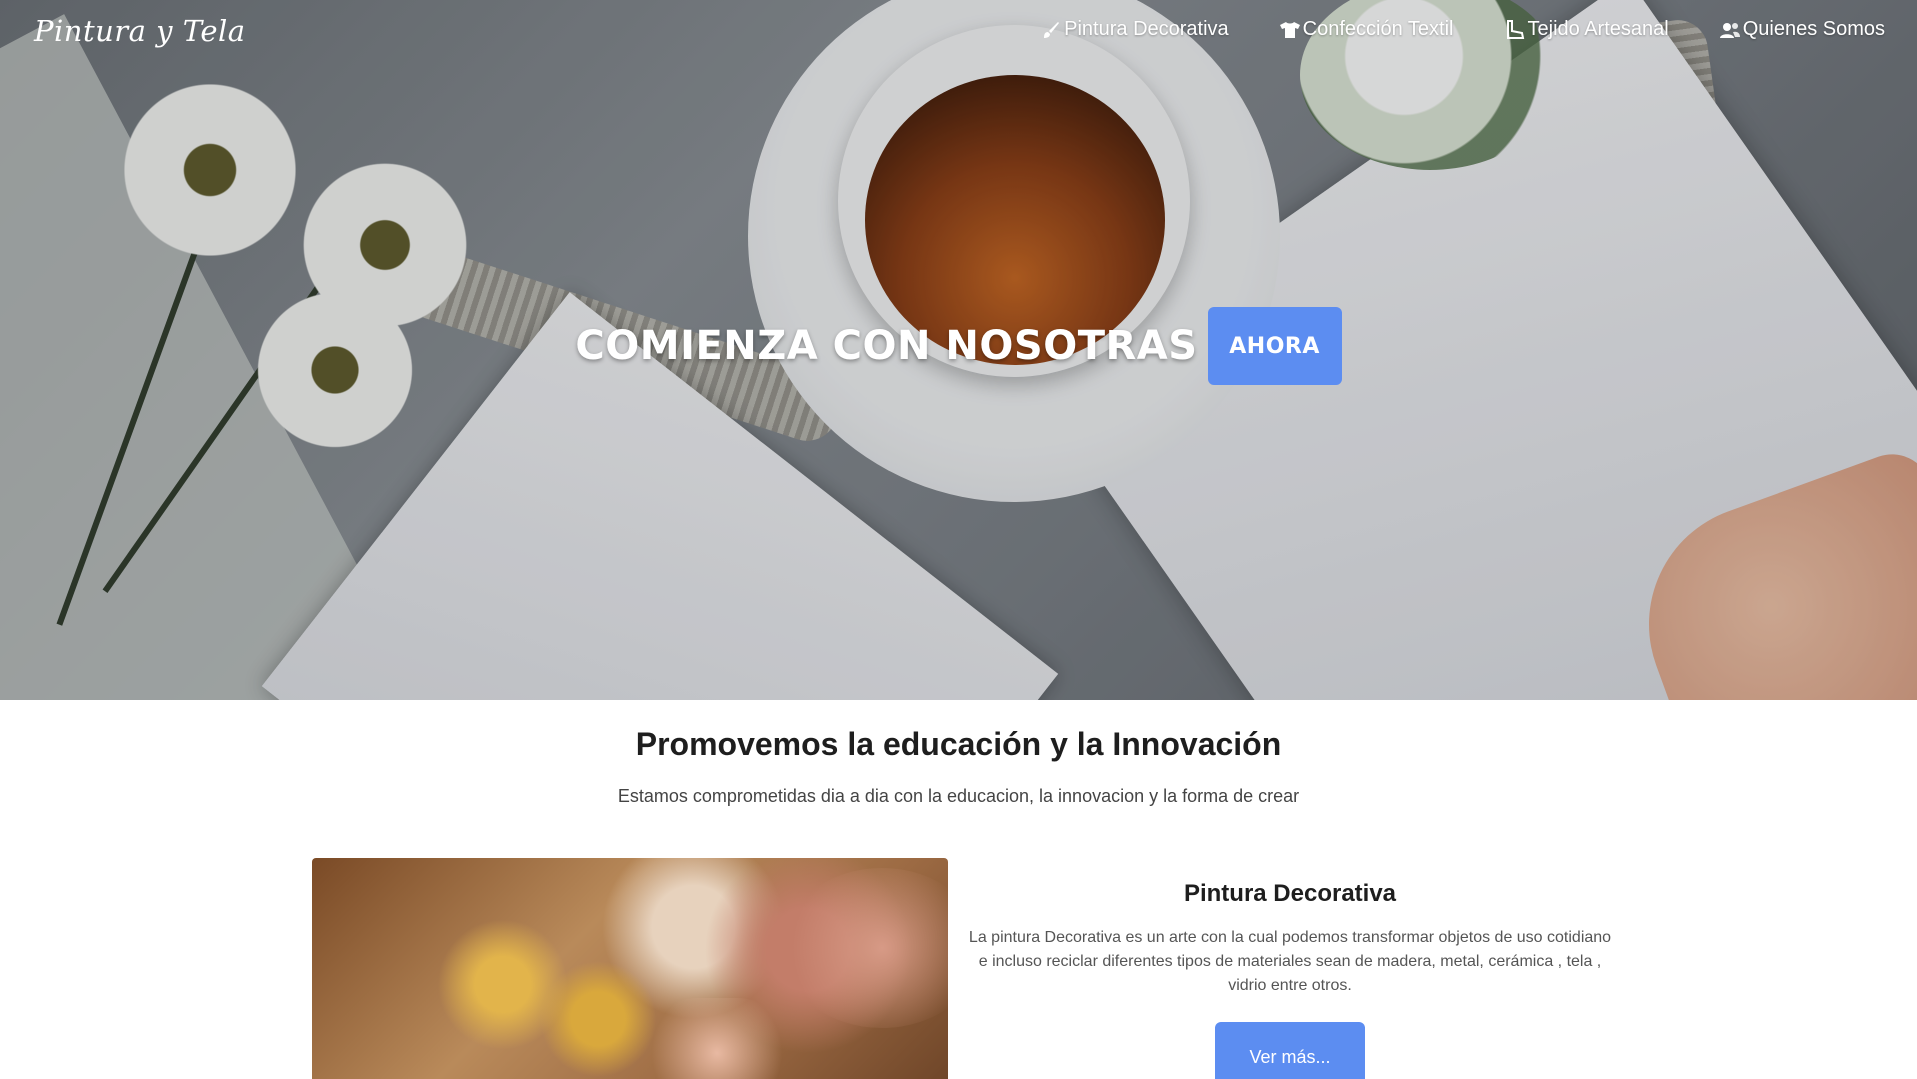 This screenshot has width=1917, height=1079. I want to click on ahora-button: AHORA, so click(1274, 346).